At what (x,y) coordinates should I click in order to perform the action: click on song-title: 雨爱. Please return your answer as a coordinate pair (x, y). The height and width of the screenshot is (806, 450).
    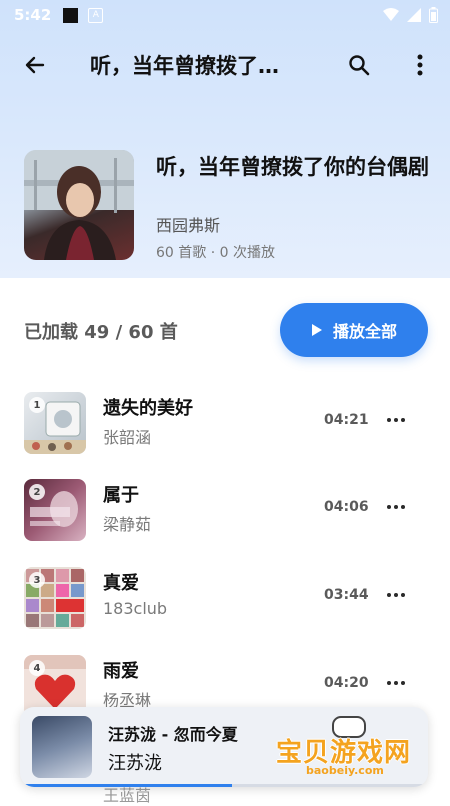
    Looking at the image, I should click on (121, 671).